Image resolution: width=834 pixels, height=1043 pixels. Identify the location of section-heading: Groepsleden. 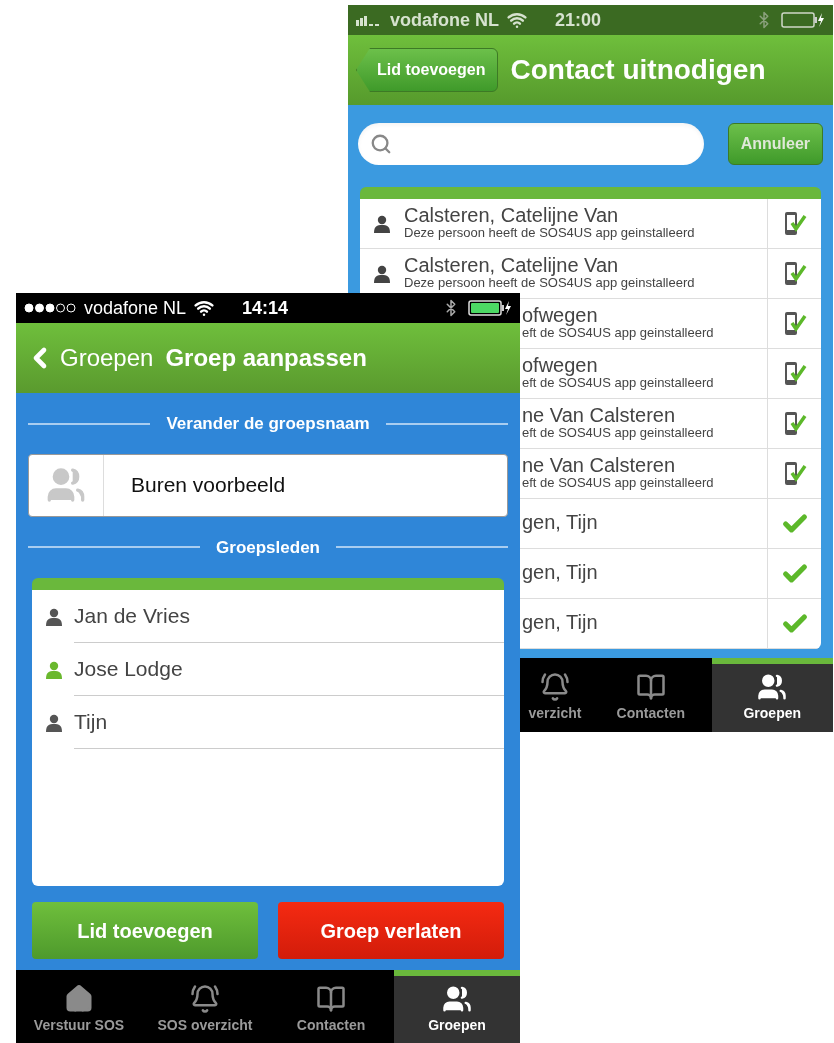
(268, 547).